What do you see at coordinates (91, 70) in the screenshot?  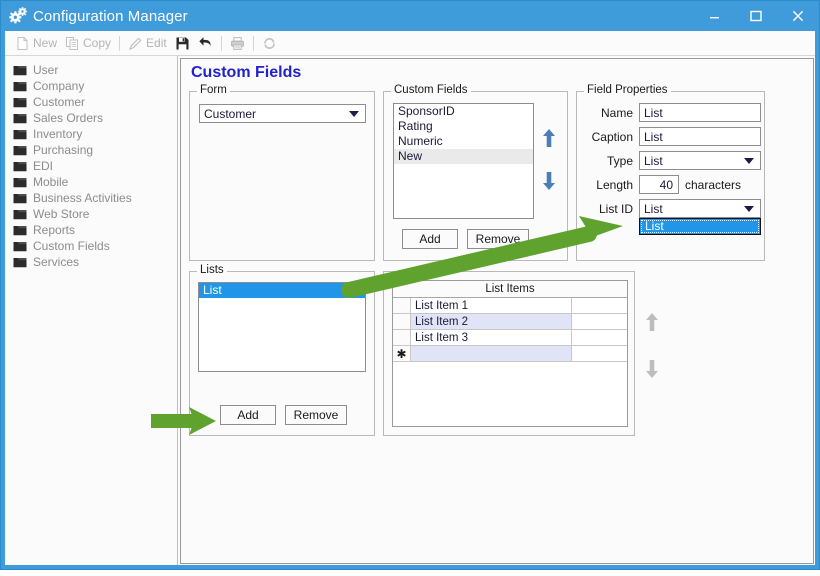 I see `sidebar-item-user: User` at bounding box center [91, 70].